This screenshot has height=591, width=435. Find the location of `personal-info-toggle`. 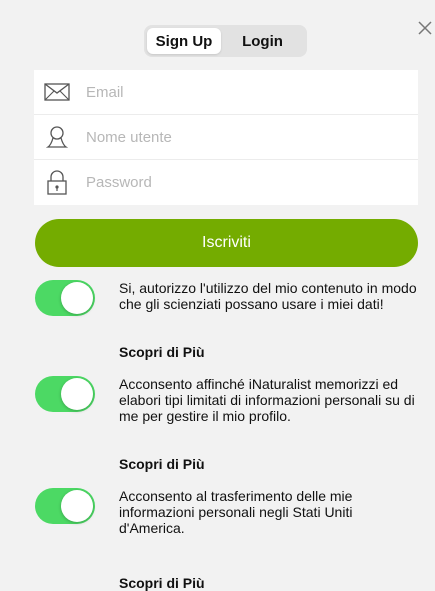

personal-info-toggle is located at coordinates (65, 394).